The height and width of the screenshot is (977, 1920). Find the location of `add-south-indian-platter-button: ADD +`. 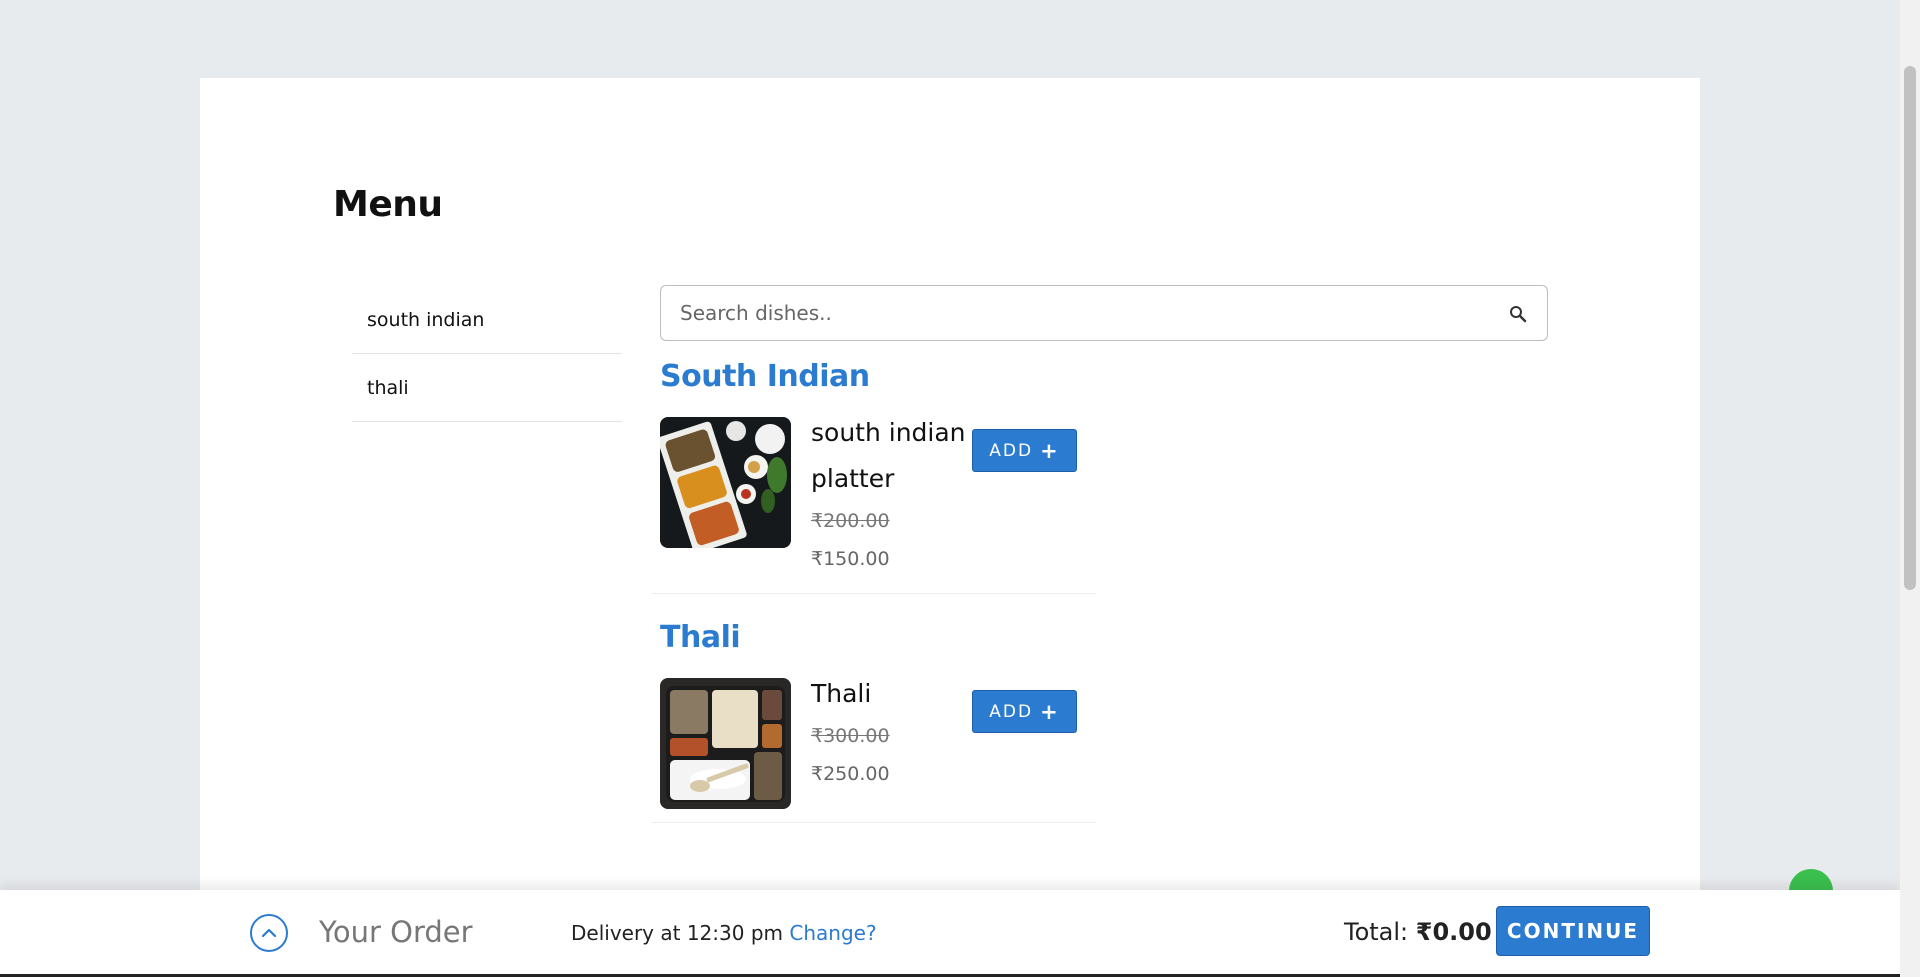

add-south-indian-platter-button: ADD + is located at coordinates (1024, 450).